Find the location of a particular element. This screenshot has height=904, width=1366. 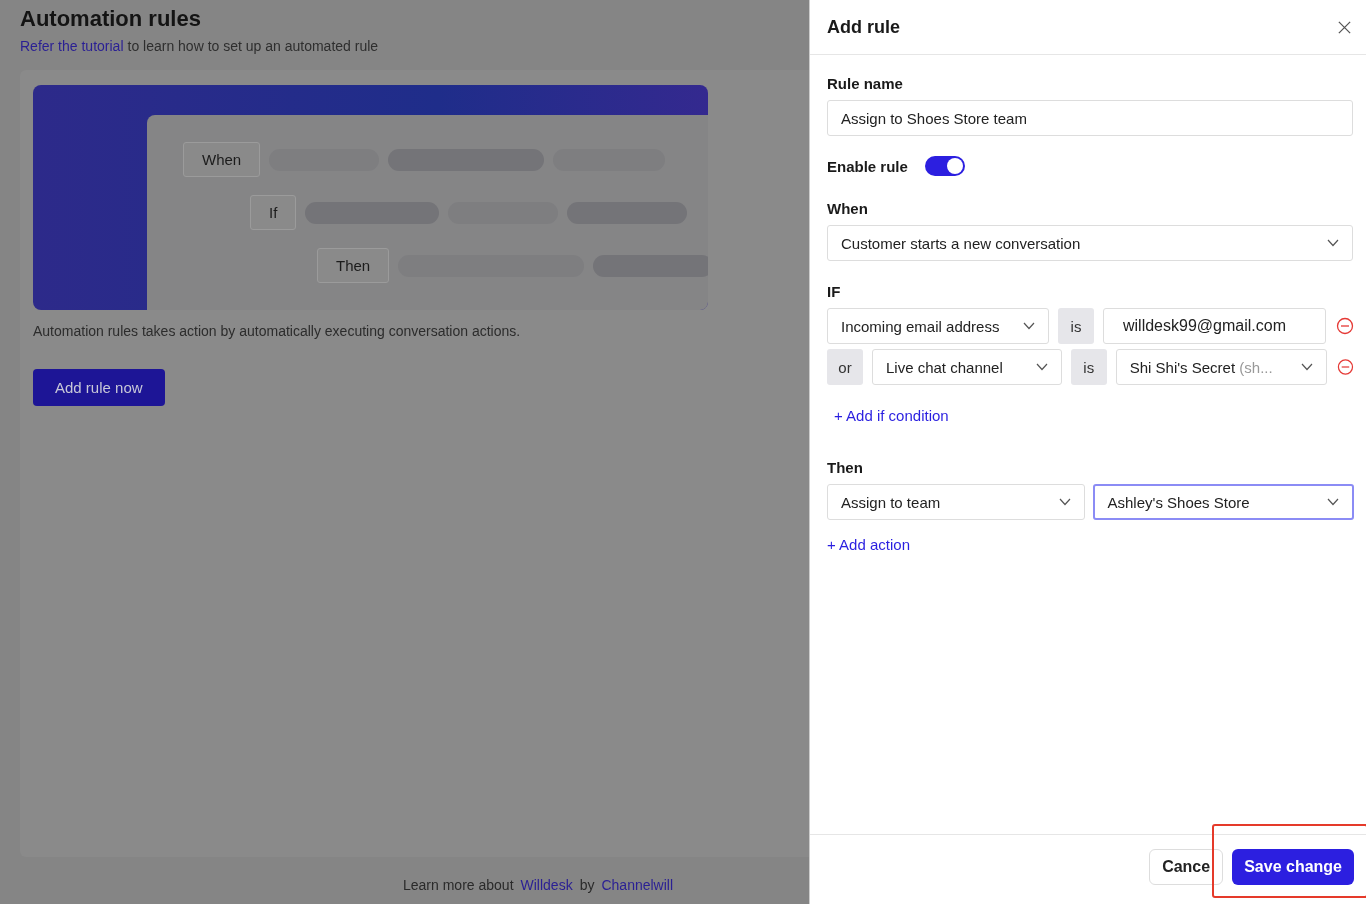

when-dropdown: Customer starts a new conversation is located at coordinates (1090, 243).